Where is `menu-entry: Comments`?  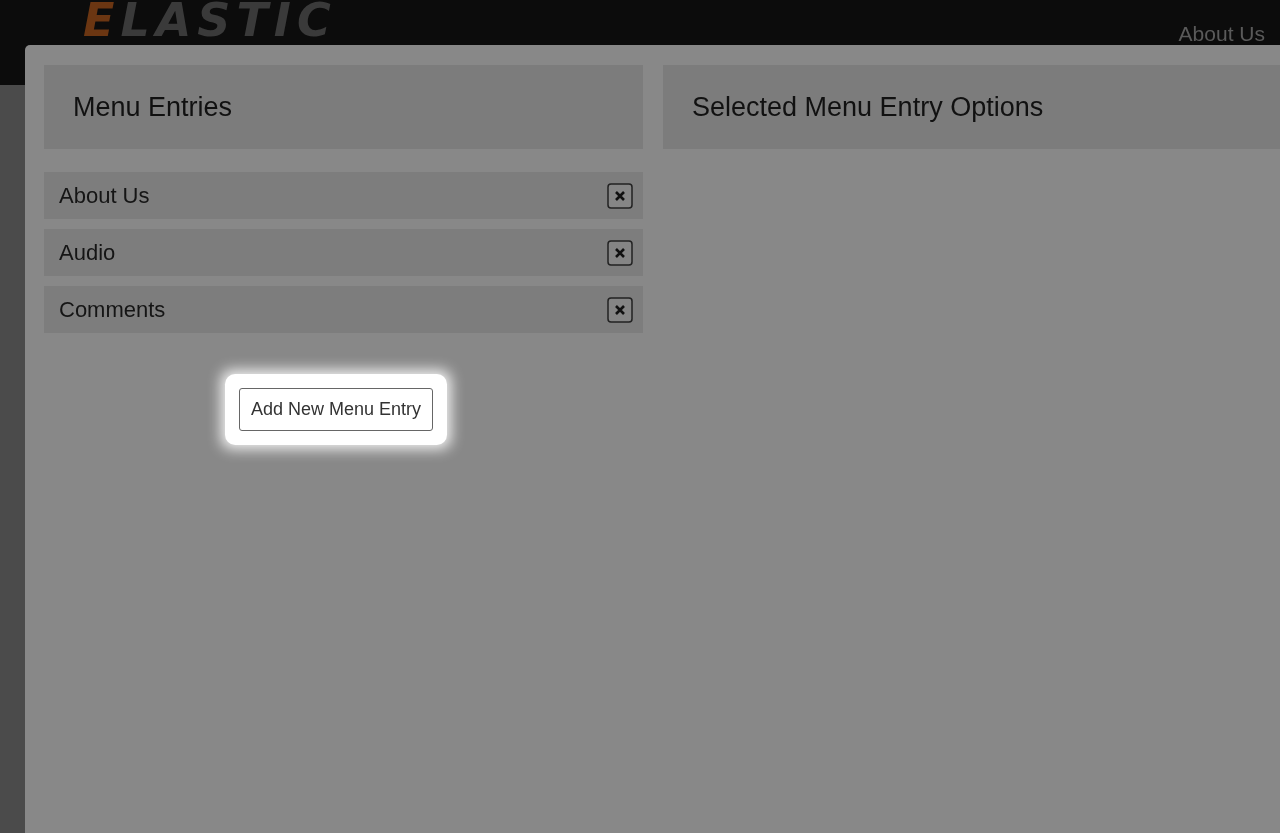
menu-entry: Comments is located at coordinates (343, 309).